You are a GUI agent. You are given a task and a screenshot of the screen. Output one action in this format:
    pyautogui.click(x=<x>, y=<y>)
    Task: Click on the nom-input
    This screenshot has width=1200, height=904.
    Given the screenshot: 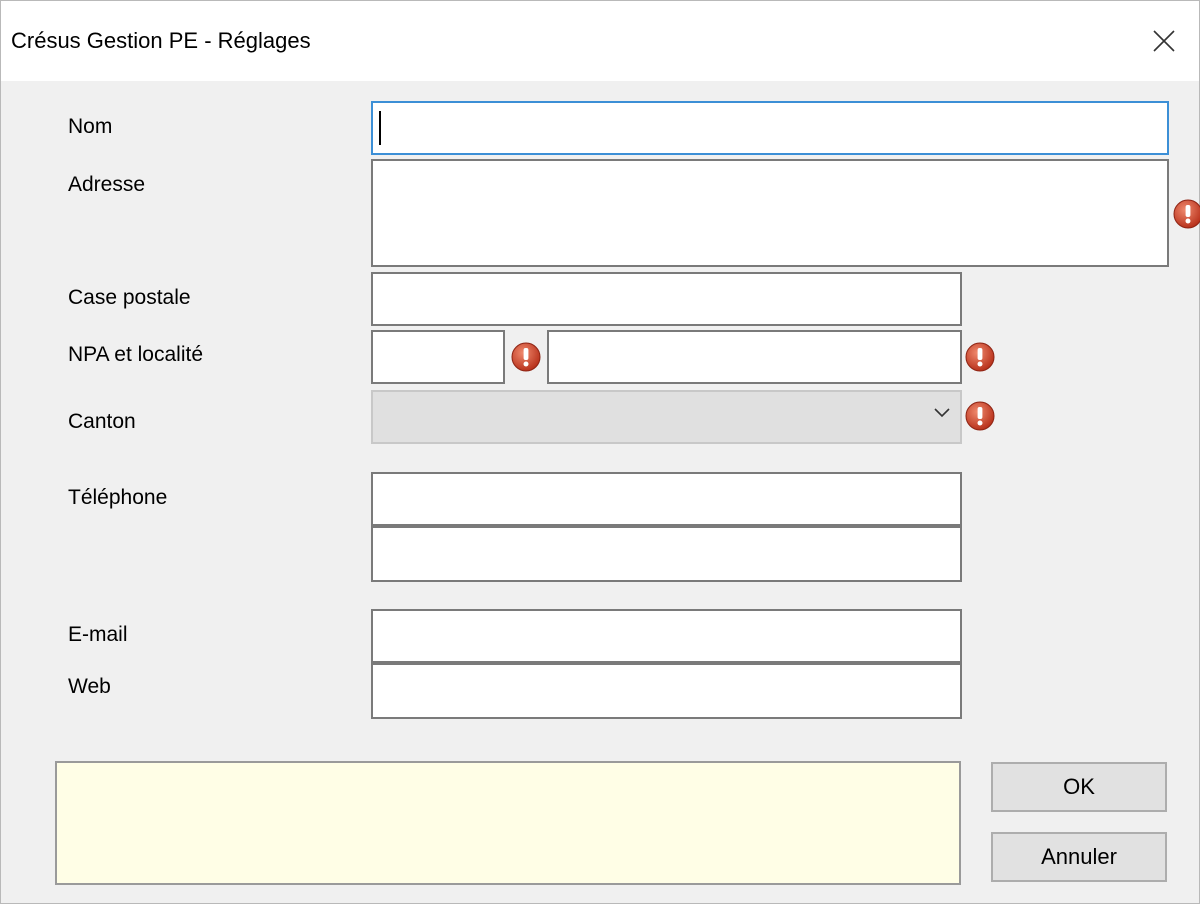 What is the action you would take?
    pyautogui.click(x=770, y=128)
    